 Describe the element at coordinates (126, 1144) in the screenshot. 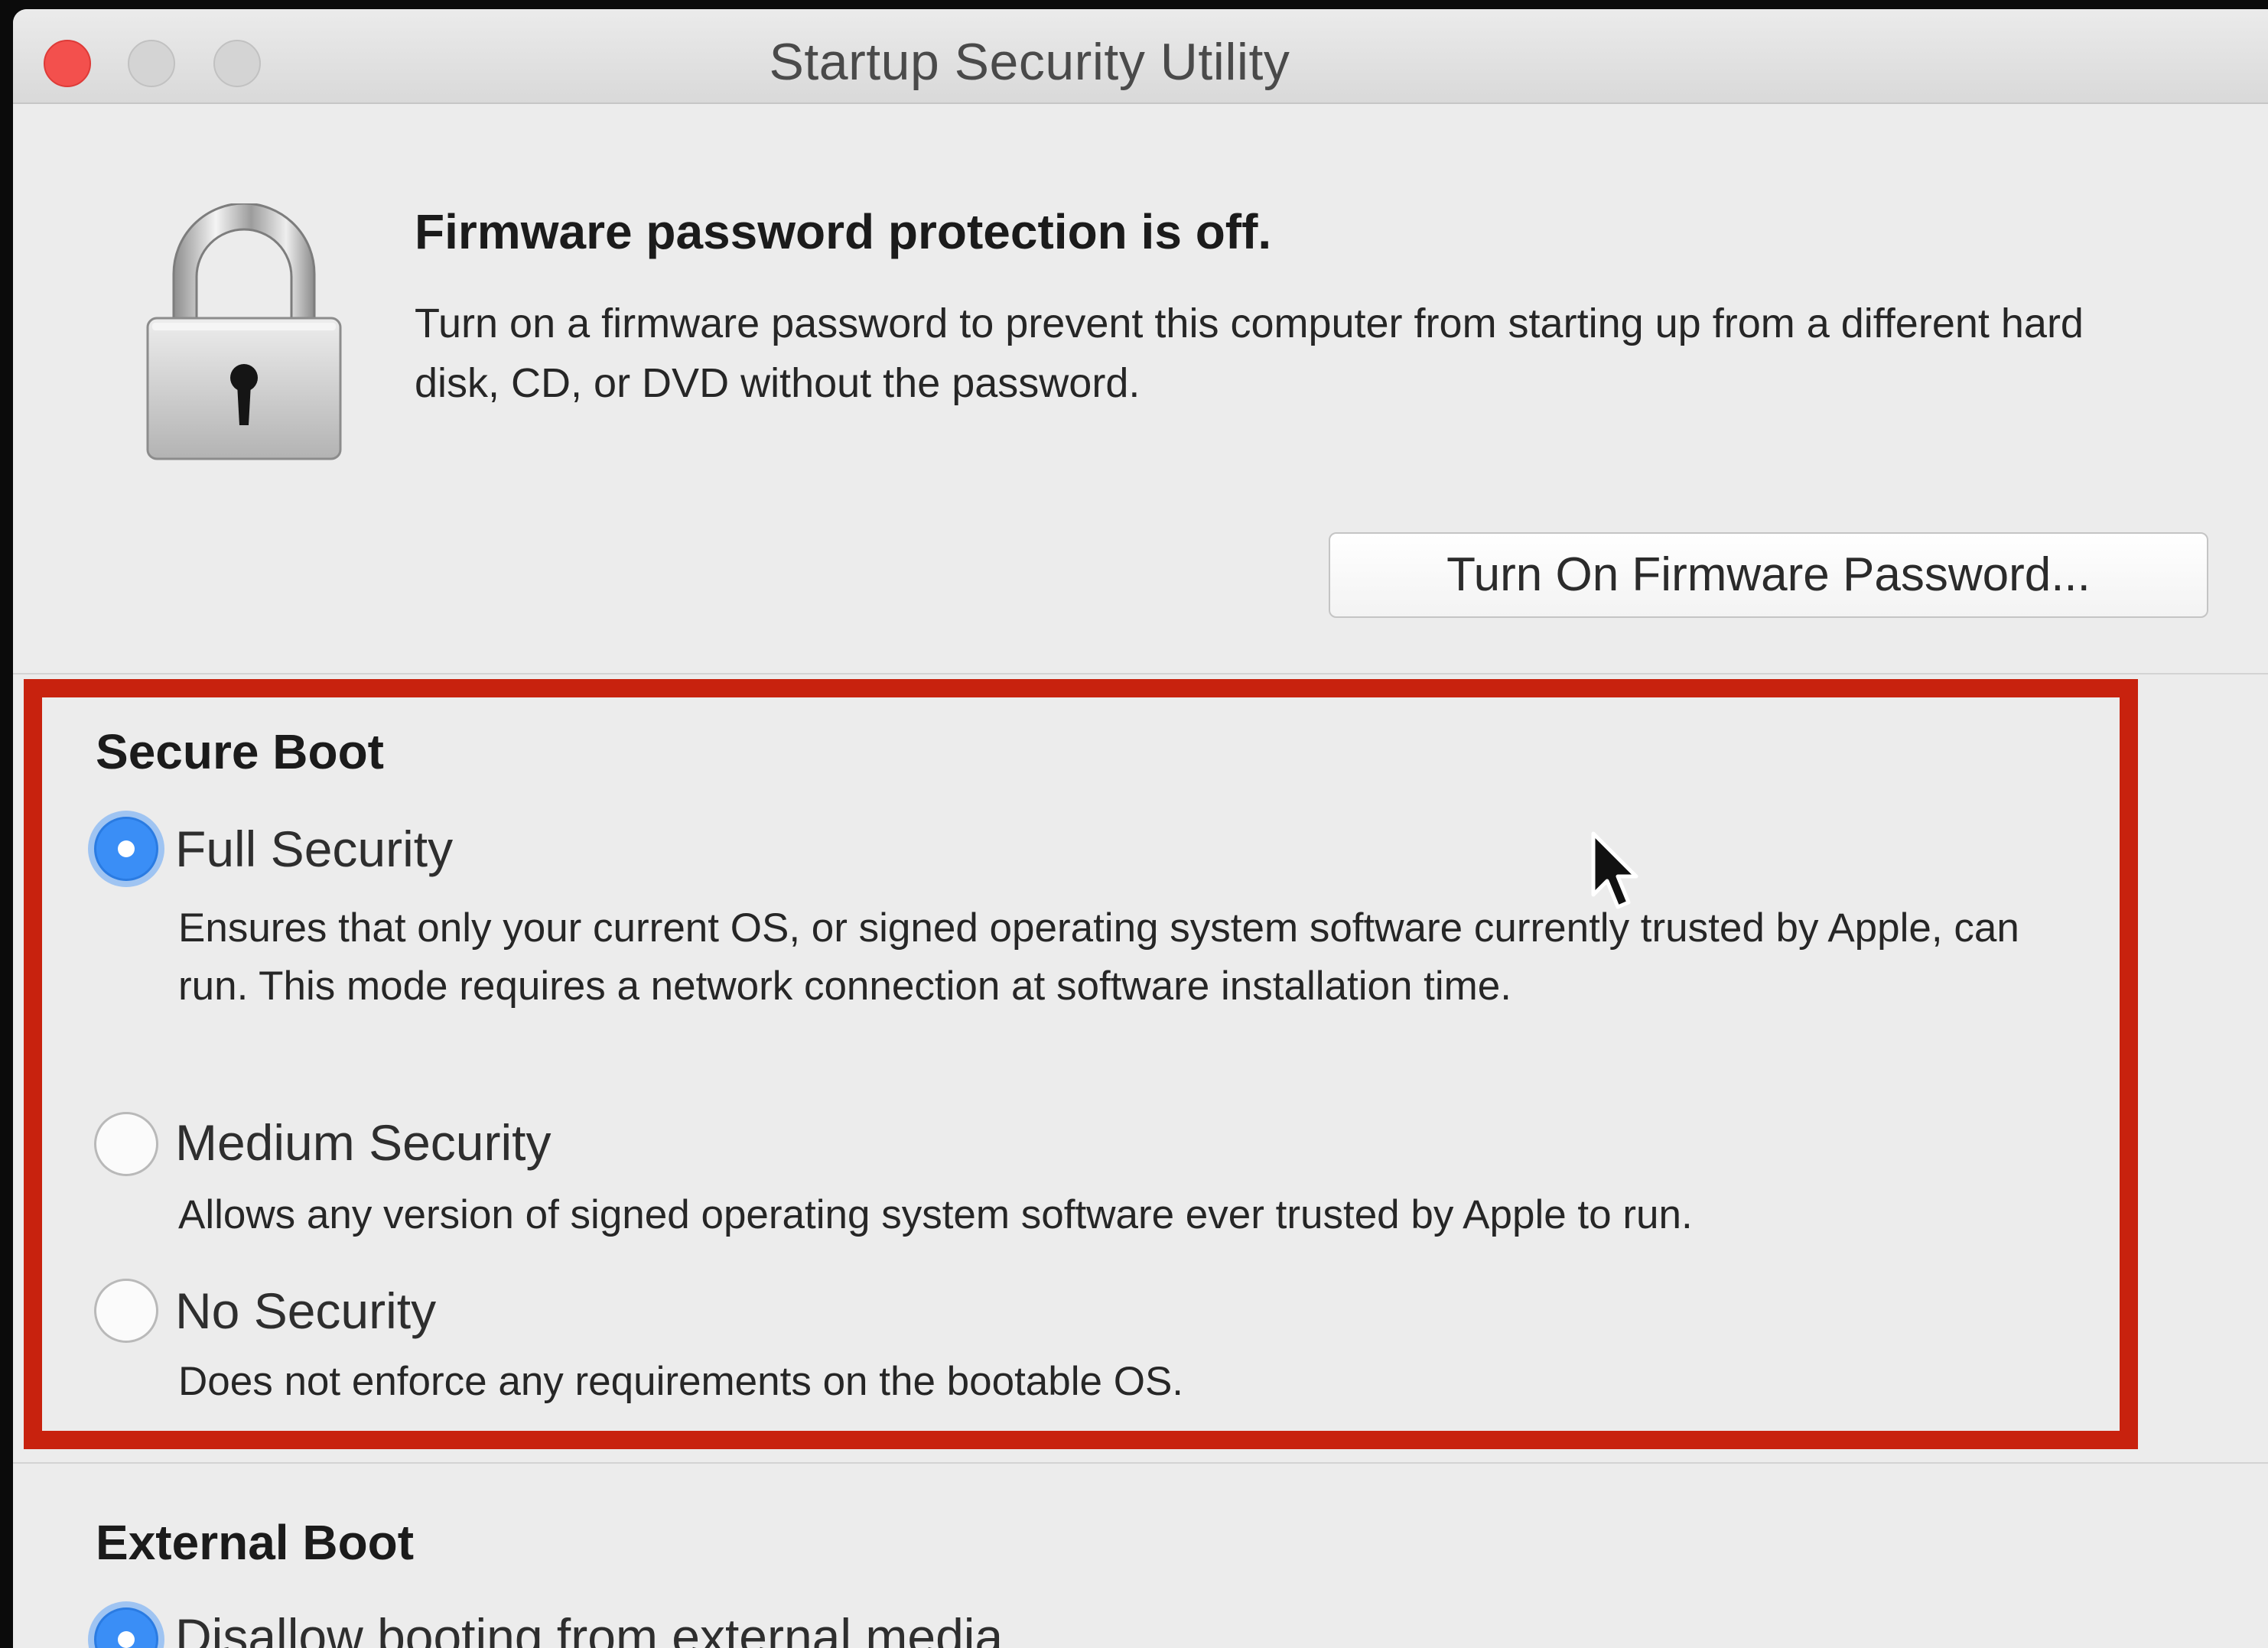

I see `medium-security-radio` at that location.